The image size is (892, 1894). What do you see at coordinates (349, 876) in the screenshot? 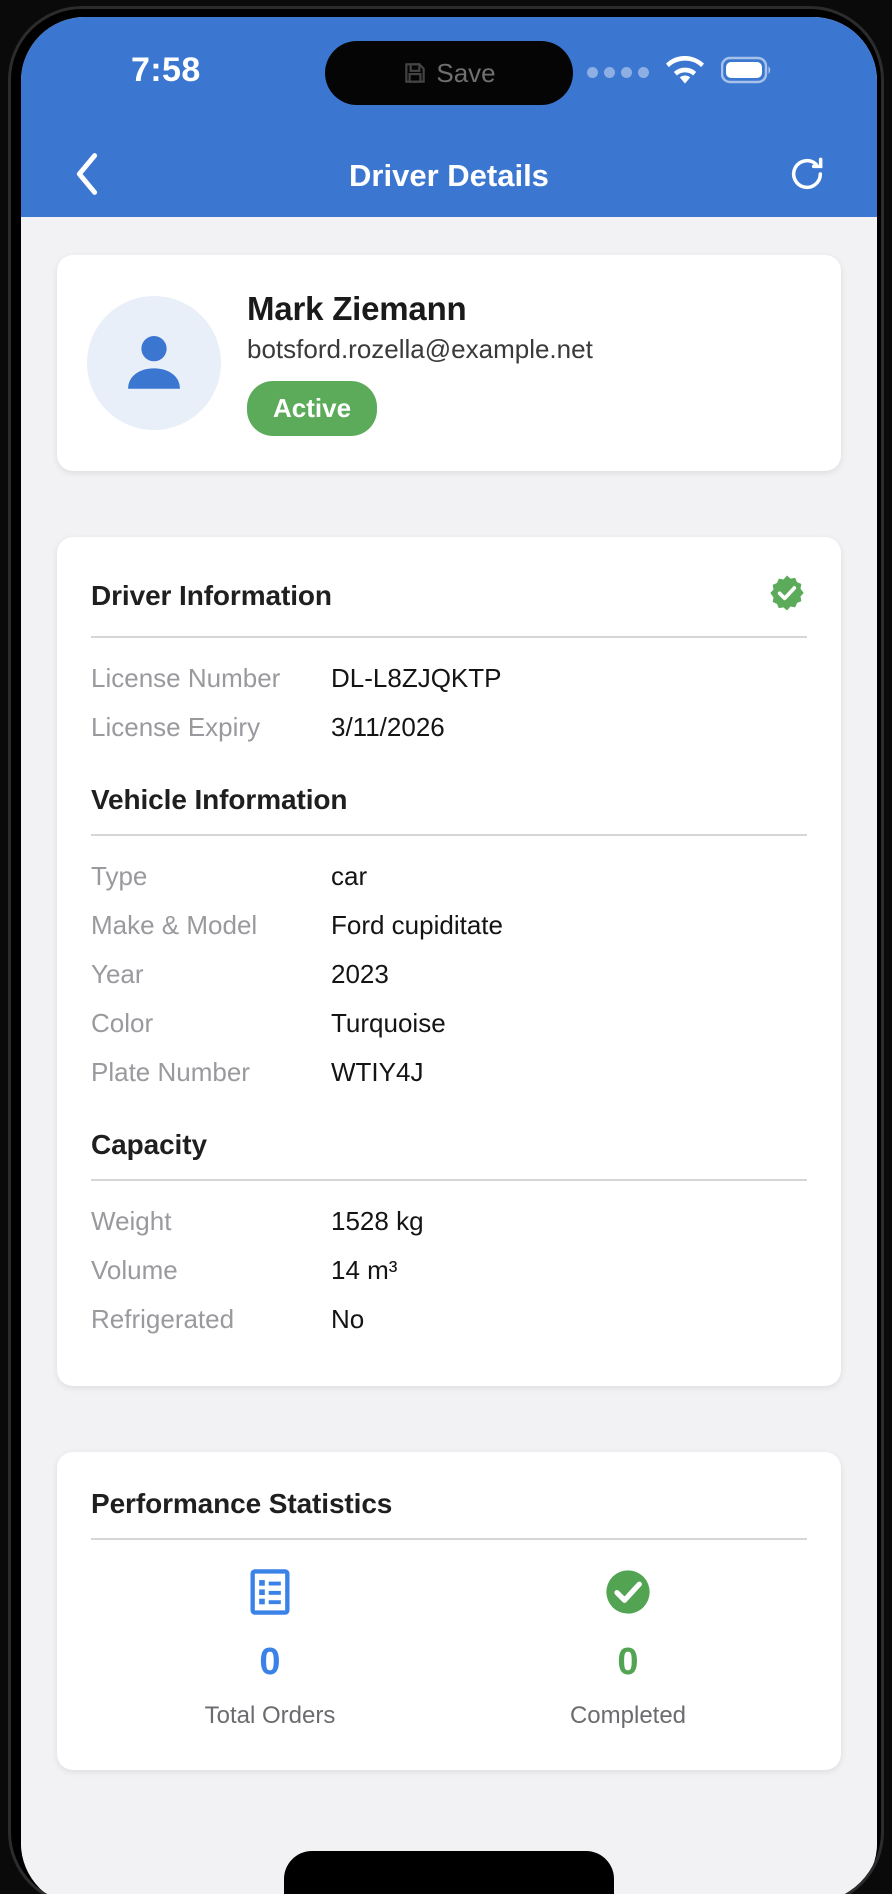
I see `row-value: car` at bounding box center [349, 876].